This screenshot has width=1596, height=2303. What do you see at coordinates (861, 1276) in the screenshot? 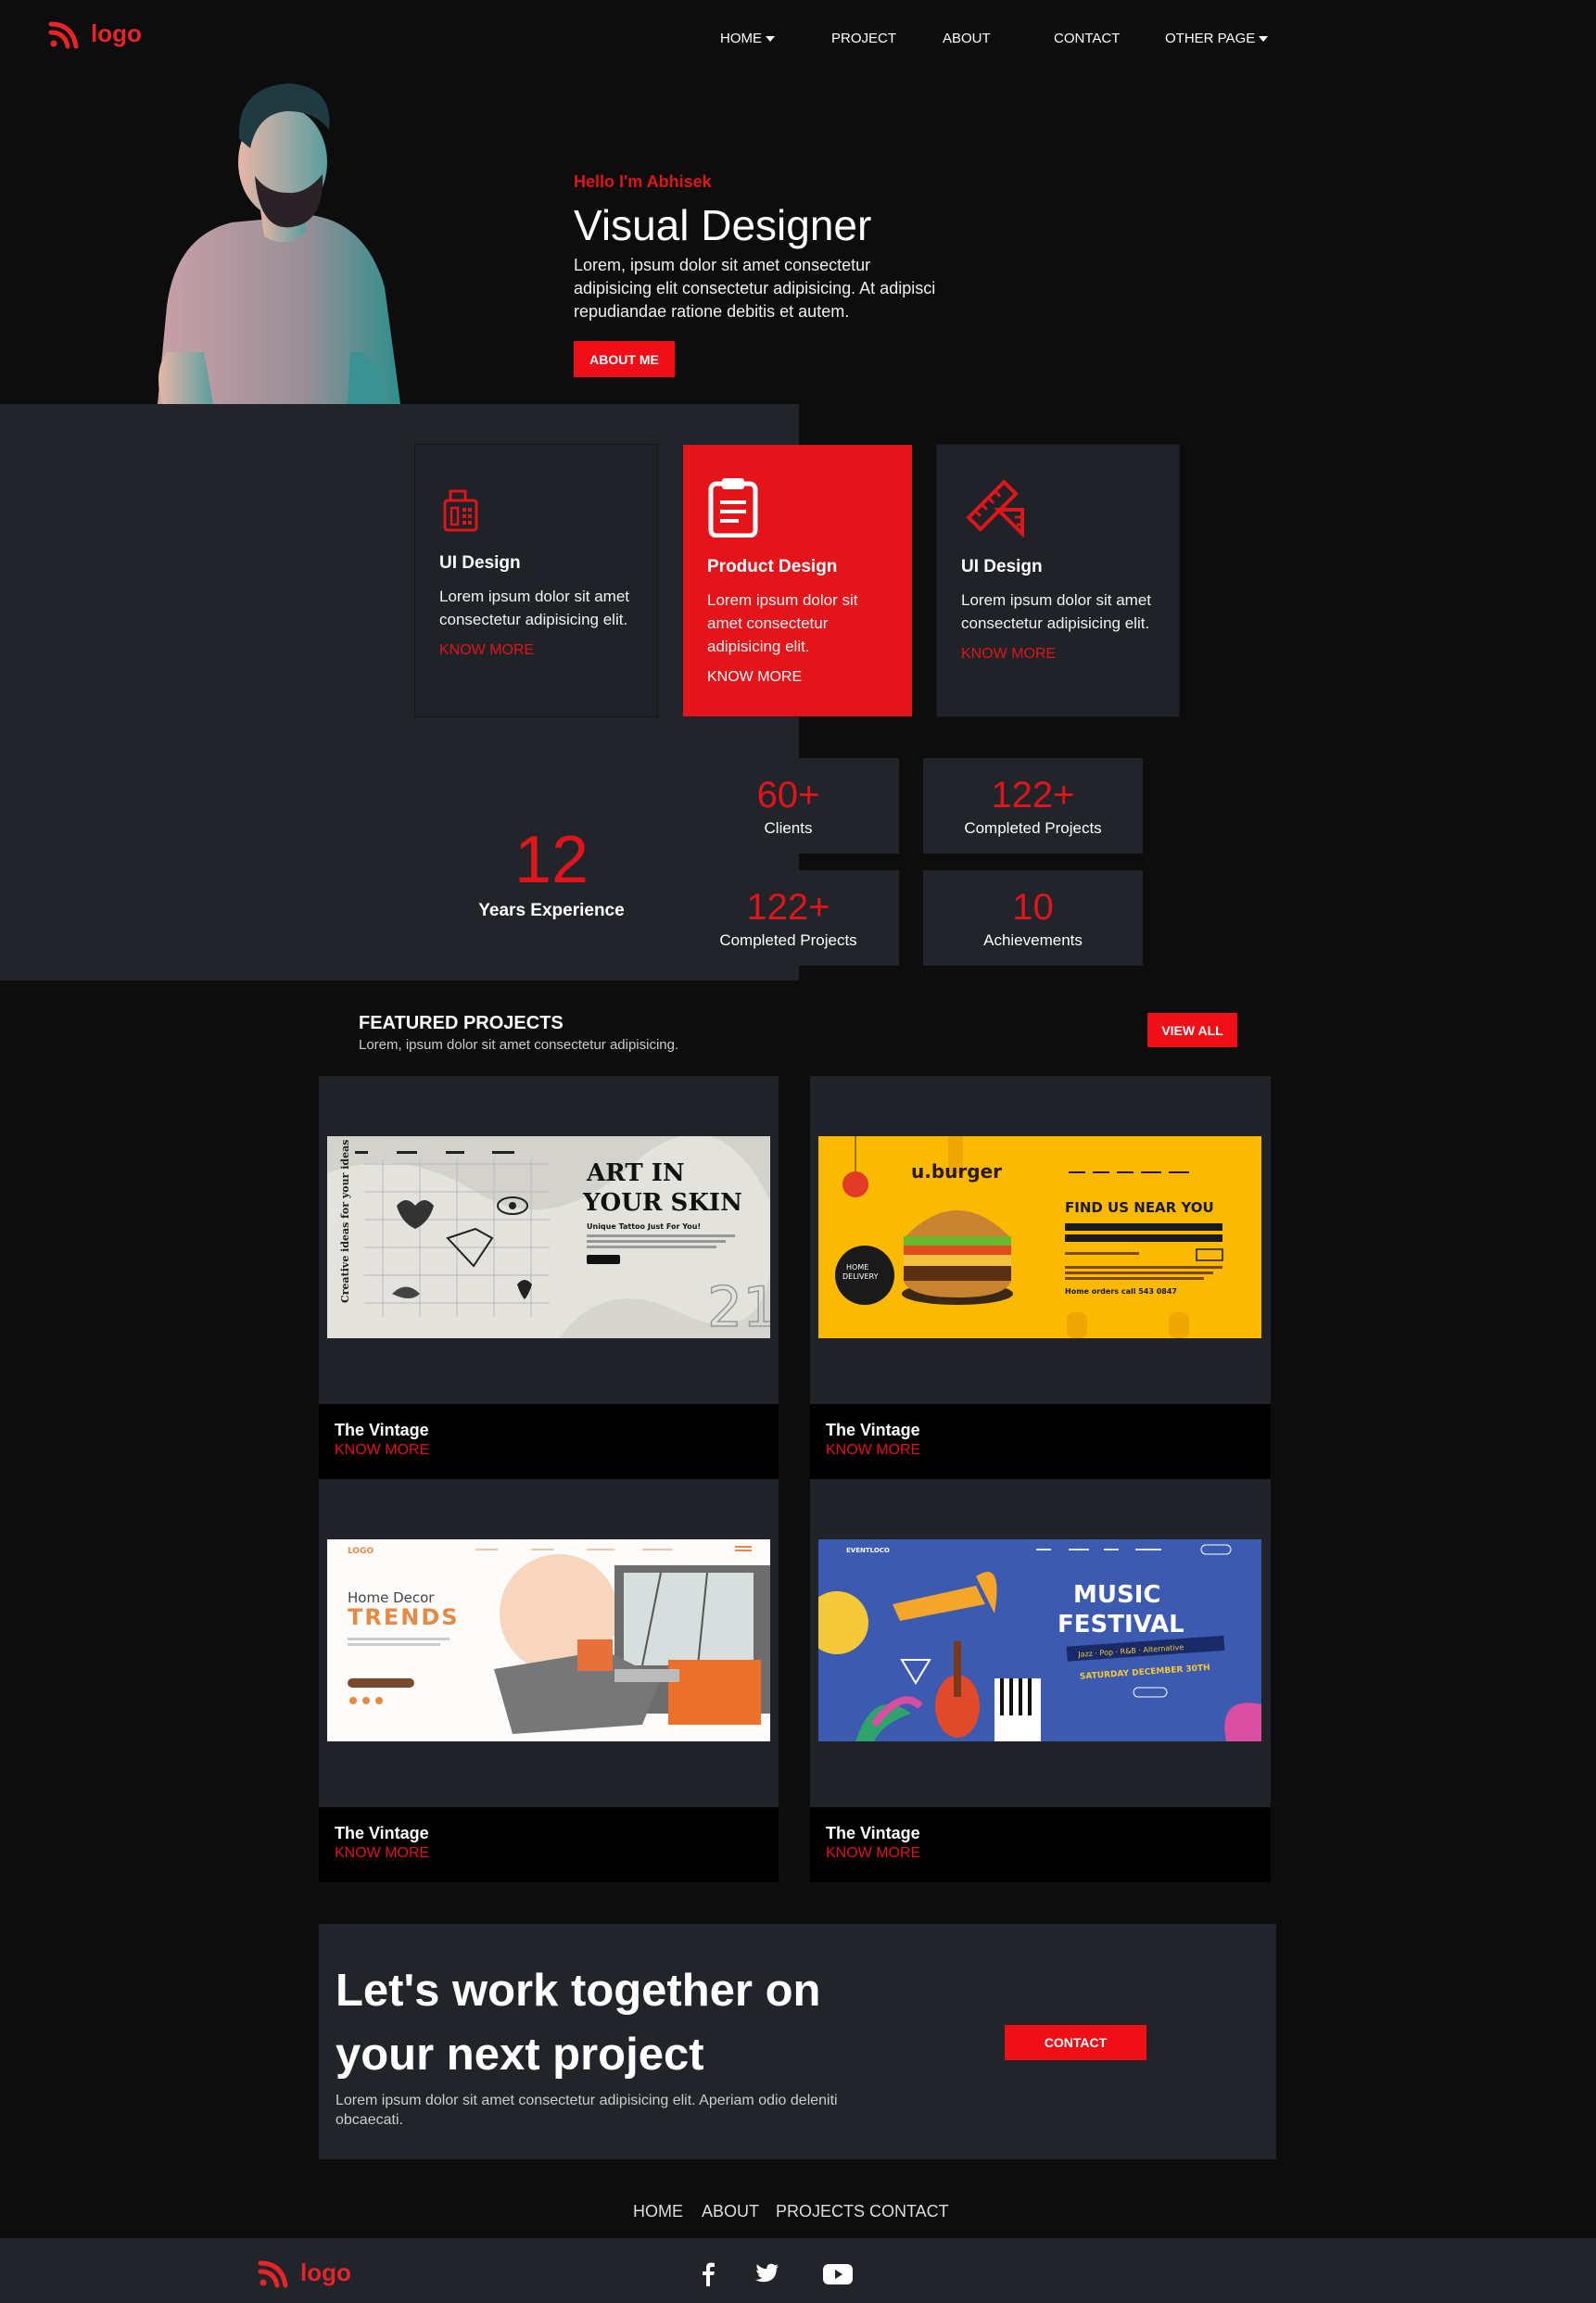
I see `svg-text: DELIVERY` at bounding box center [861, 1276].